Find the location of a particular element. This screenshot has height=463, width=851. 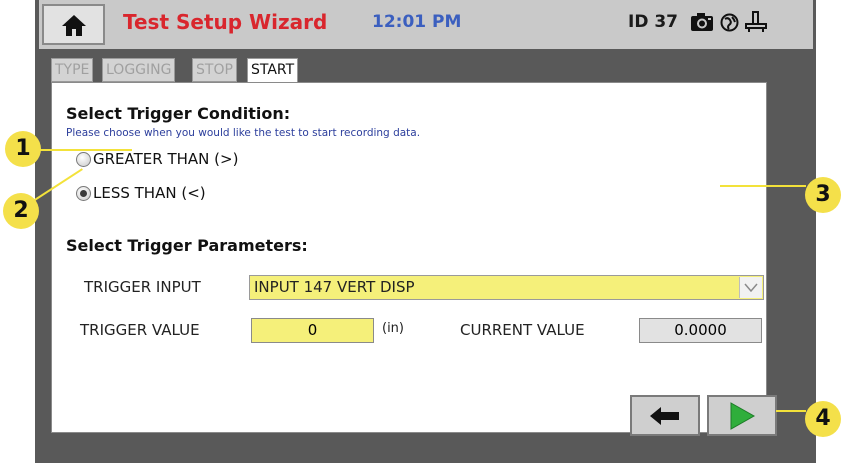

radio-button-checked is located at coordinates (83, 193).